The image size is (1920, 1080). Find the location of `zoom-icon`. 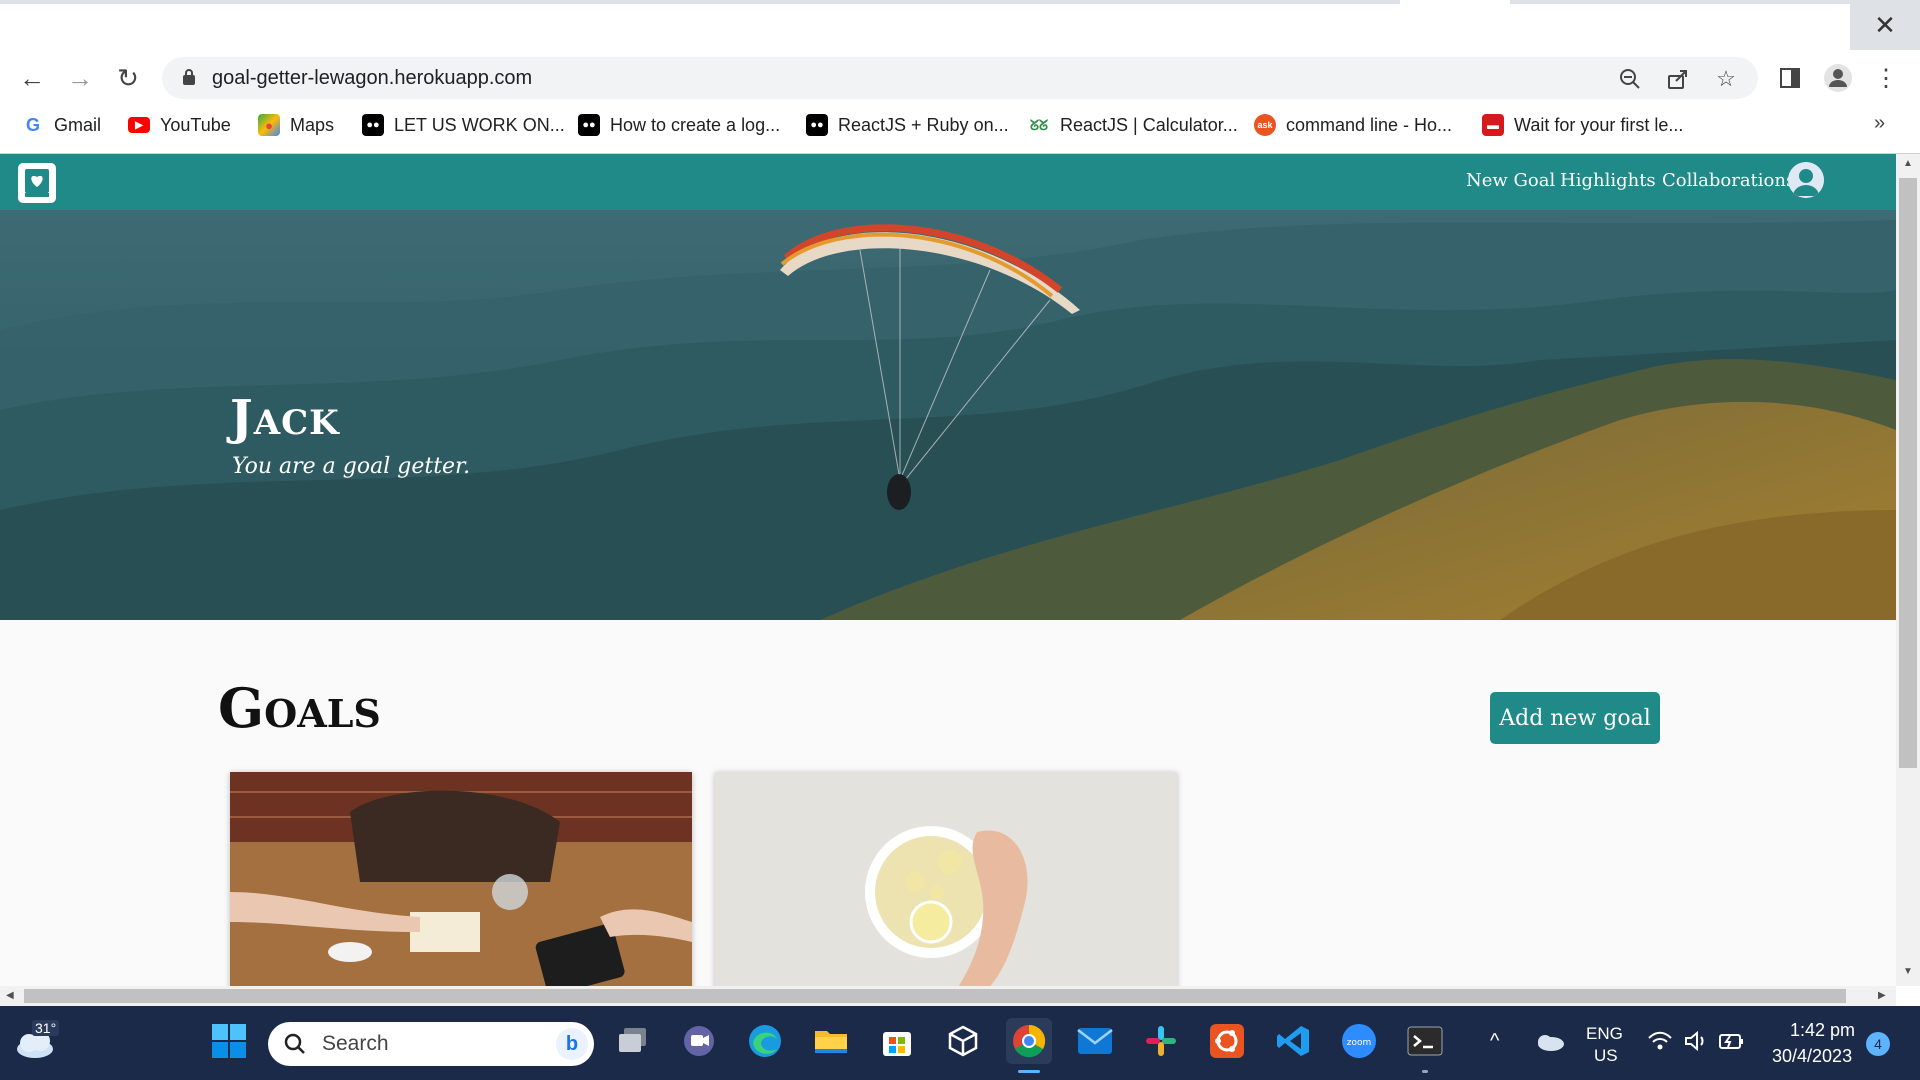

zoom-icon is located at coordinates (1630, 79).